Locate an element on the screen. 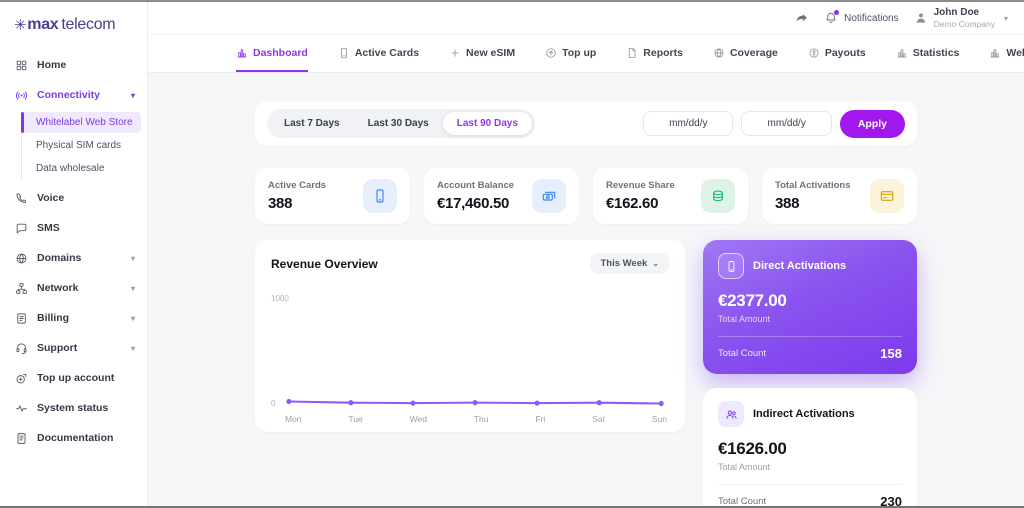  date-from-input: mm/dd/y is located at coordinates (688, 123).